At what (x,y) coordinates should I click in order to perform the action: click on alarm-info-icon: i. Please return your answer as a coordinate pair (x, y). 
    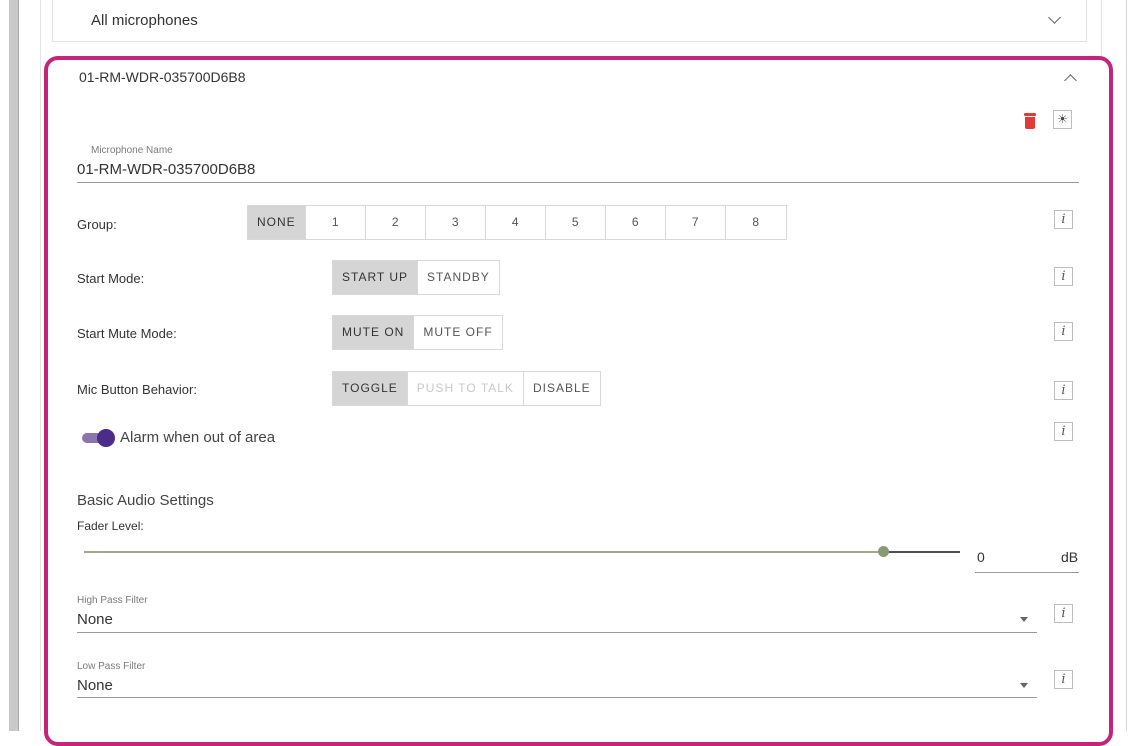
    Looking at the image, I should click on (1063, 431).